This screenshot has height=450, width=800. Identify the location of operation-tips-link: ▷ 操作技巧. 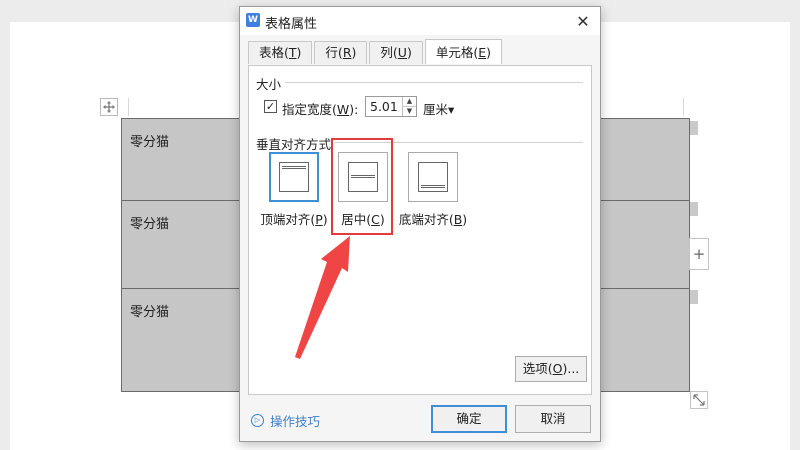
(285, 420).